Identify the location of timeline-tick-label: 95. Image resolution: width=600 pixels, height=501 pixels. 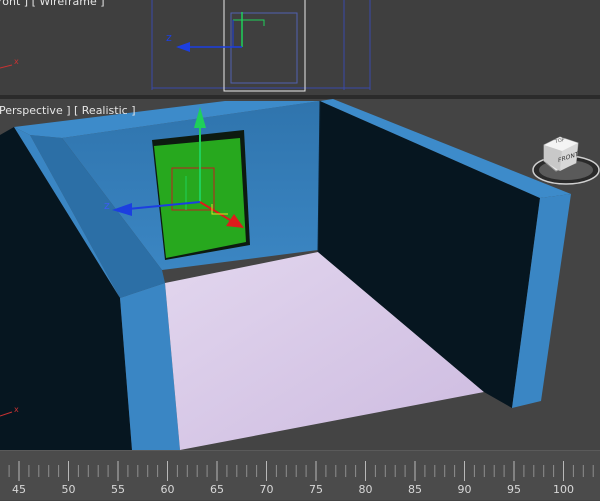
(514, 489).